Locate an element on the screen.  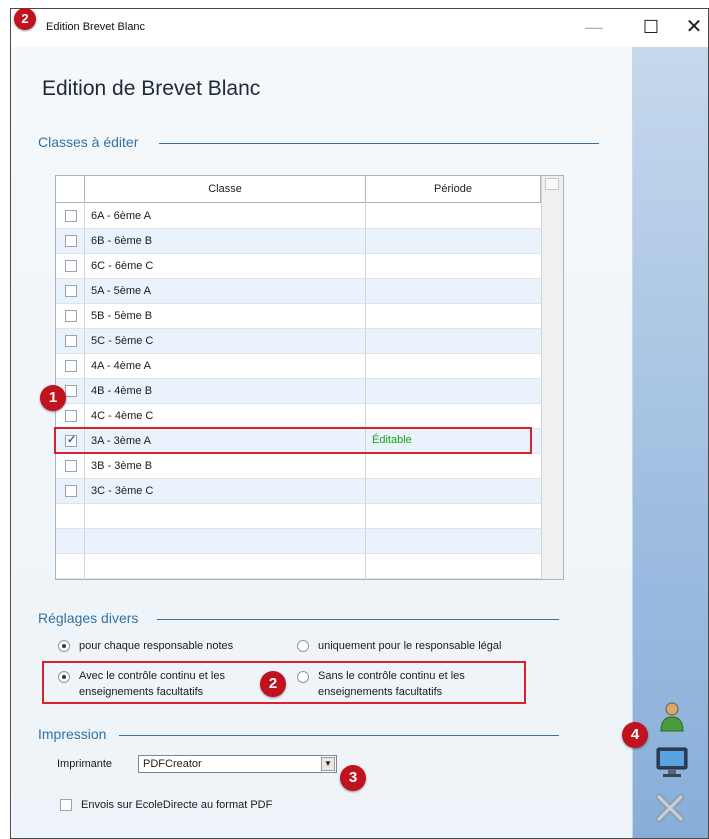
annotation-badge-4: 4 is located at coordinates (635, 735).